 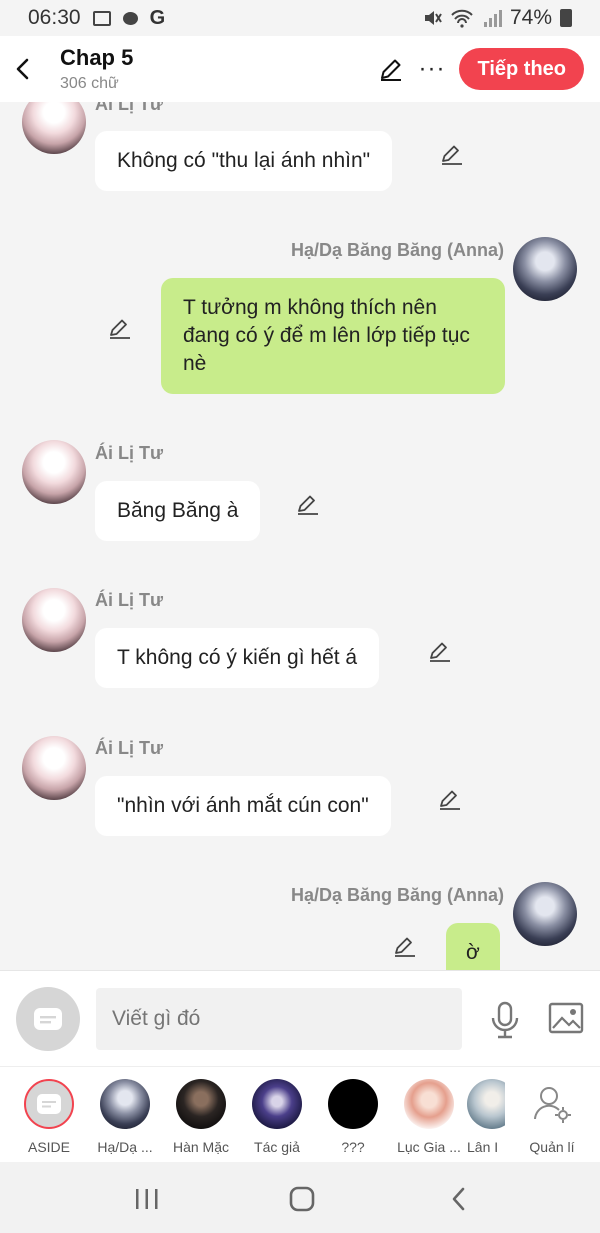 I want to click on character-label: Tác giả, so click(x=277, y=1147).